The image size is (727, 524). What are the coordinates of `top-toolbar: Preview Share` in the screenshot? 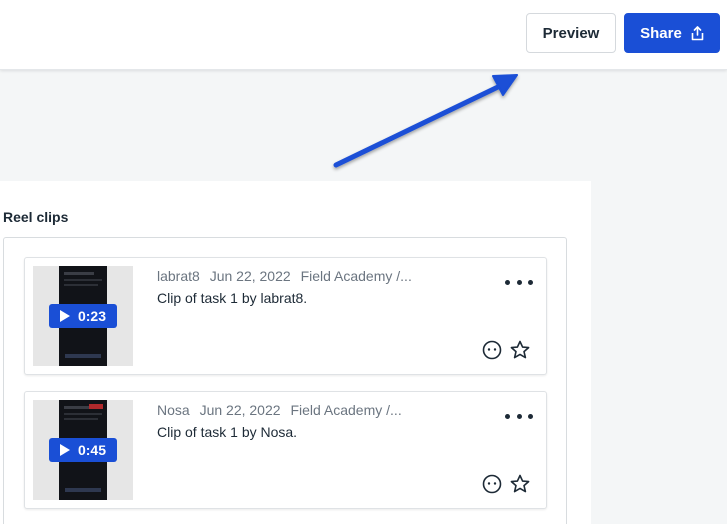 It's located at (363, 35).